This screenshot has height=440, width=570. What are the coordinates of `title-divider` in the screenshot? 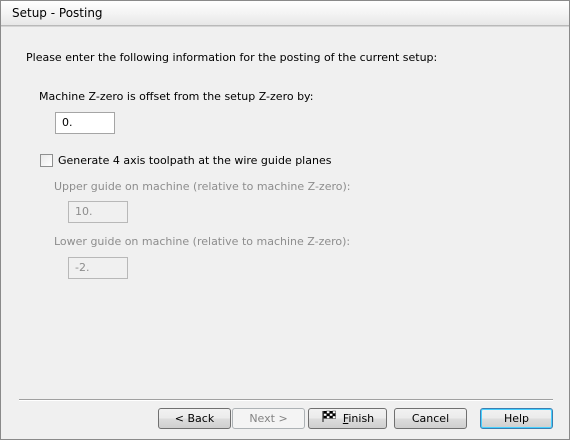 It's located at (285, 26).